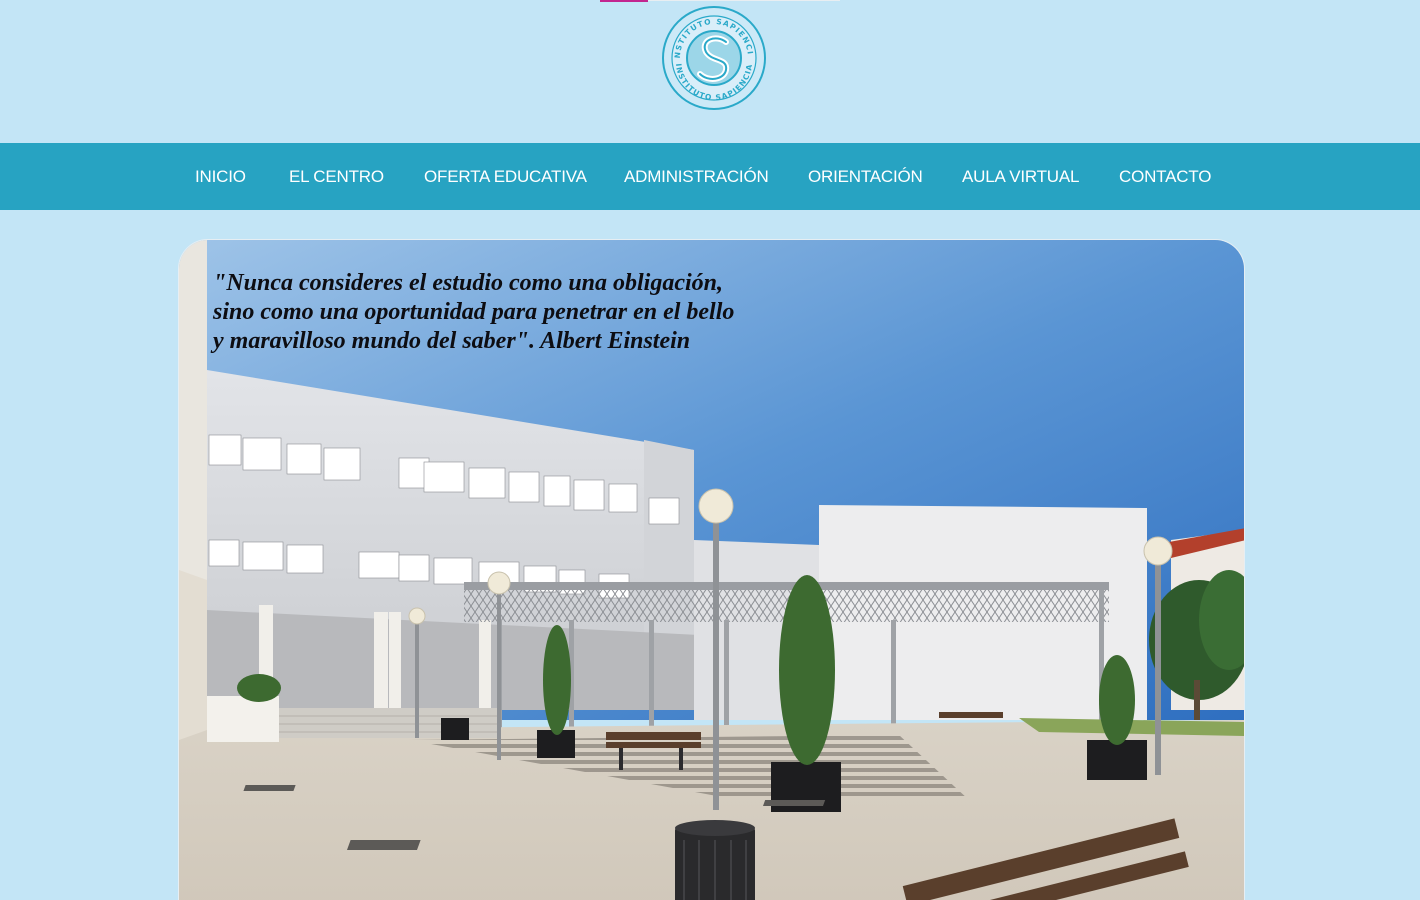 Image resolution: width=1420 pixels, height=900 pixels. Describe the element at coordinates (505, 177) in the screenshot. I see `nav-item-oferta-educativa: OFERTA EDUCATIVA` at that location.